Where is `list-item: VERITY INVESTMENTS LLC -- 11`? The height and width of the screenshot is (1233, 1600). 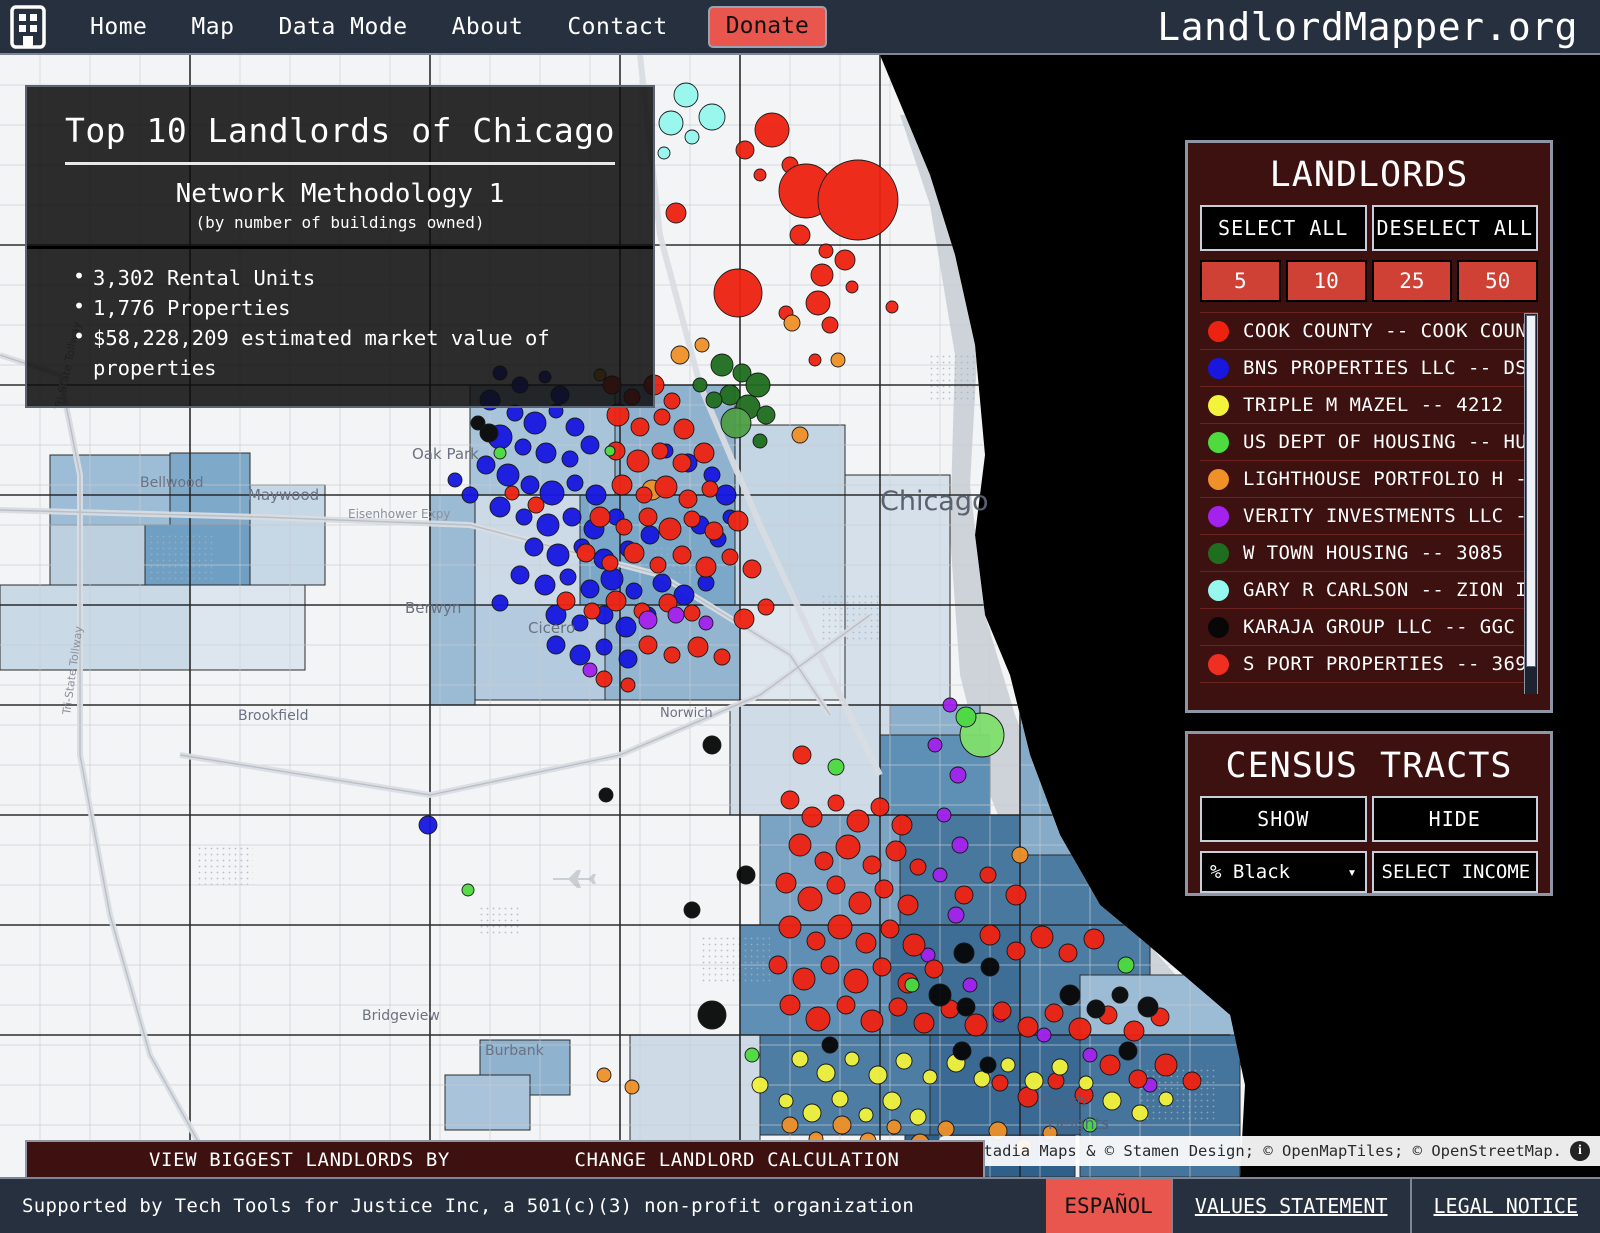
list-item: VERITY INVESTMENTS LLC -- 11 is located at coordinates (1369, 516).